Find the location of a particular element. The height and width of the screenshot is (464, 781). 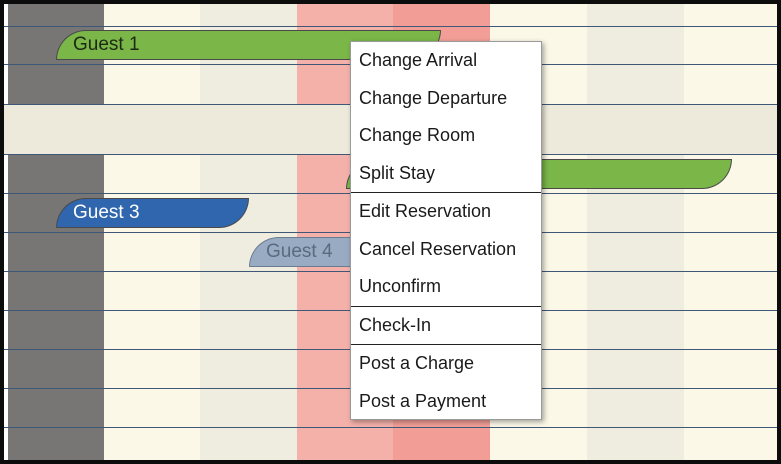

menu-item-change-arrival: Change Arrival is located at coordinates (446, 61).